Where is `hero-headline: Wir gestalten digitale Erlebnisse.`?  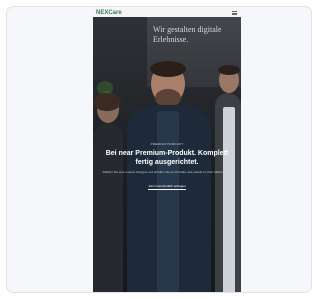
hero-headline: Wir gestalten digitale Erlebnisse. is located at coordinates (187, 34).